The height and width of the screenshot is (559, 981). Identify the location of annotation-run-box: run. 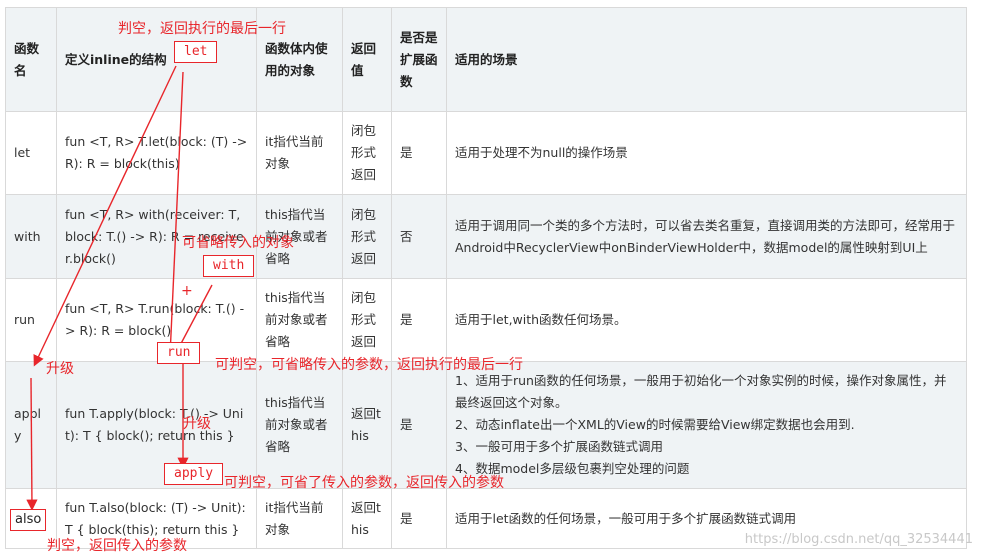
(179, 353).